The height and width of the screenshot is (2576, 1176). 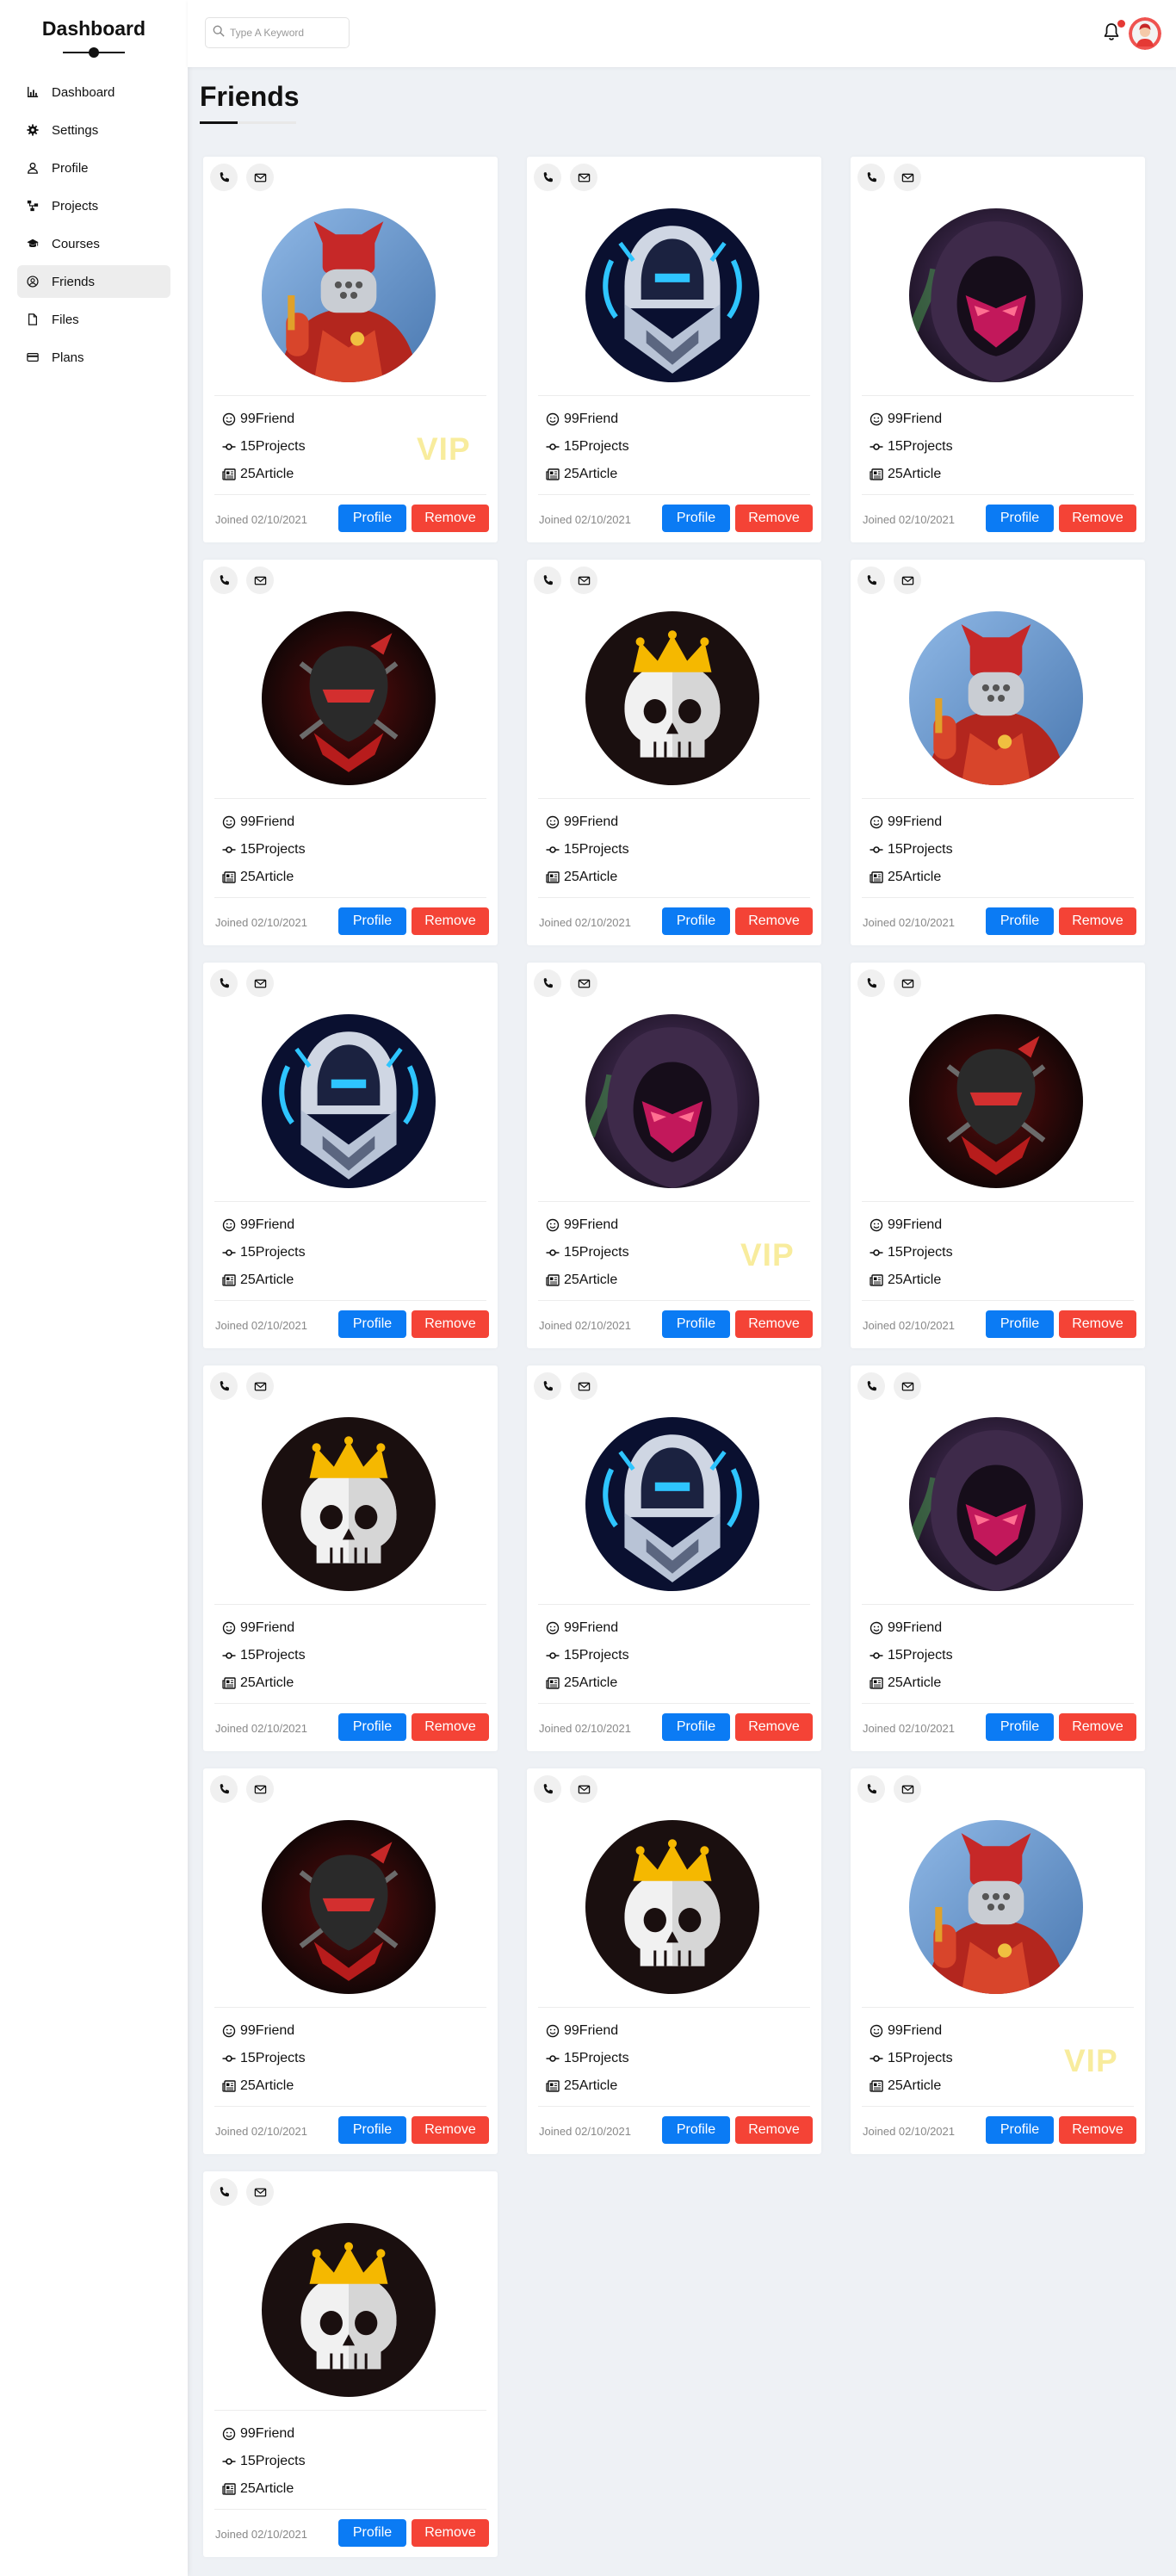 I want to click on card-actions: Profile Remove, so click(x=413, y=2130).